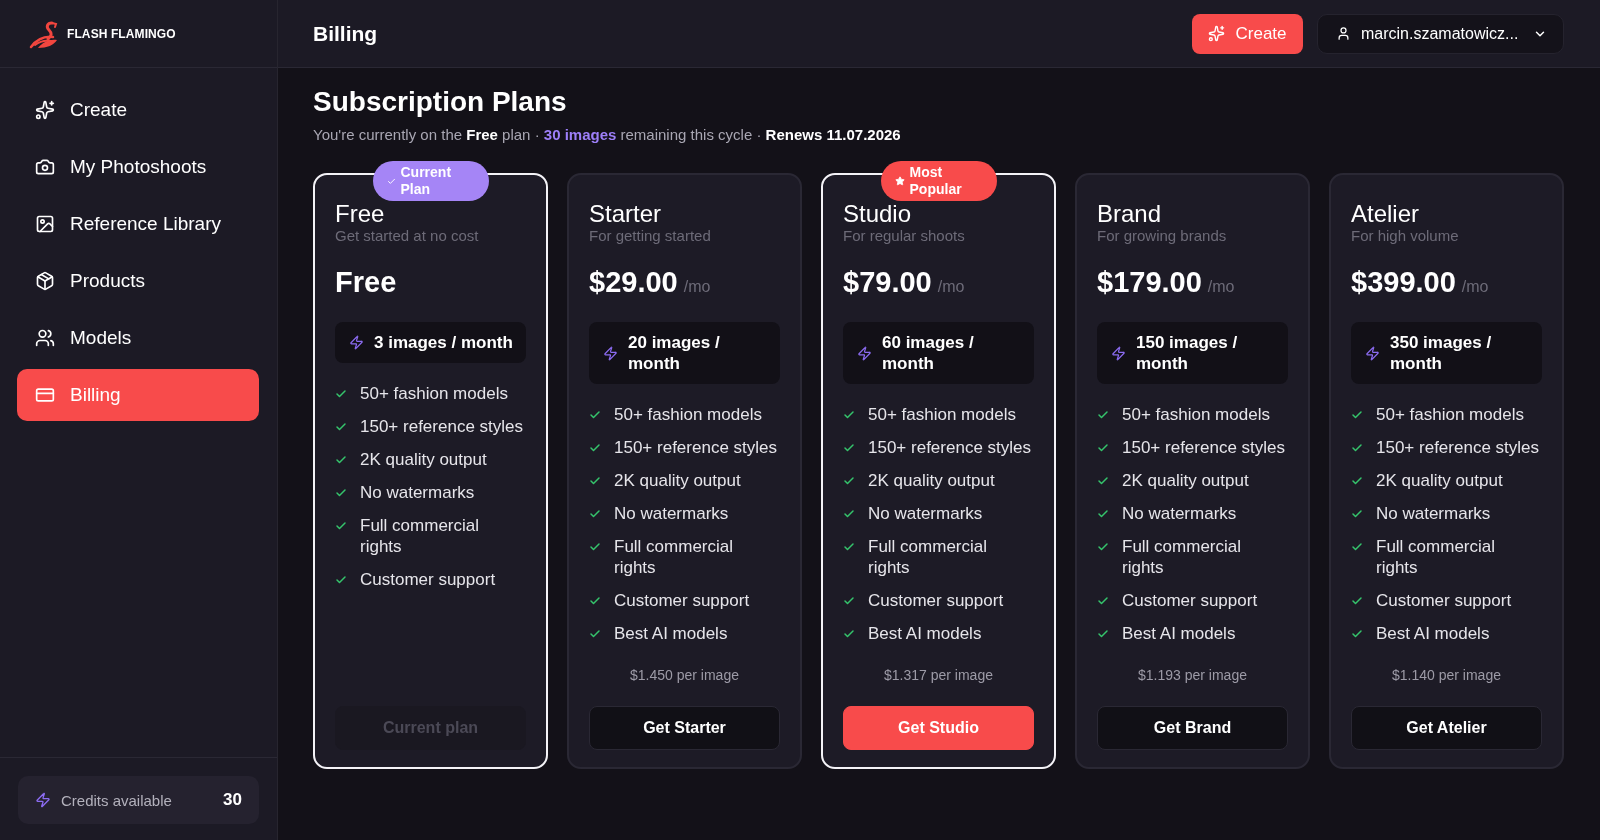  What do you see at coordinates (650, 236) in the screenshot?
I see `plan-description: For getting started` at bounding box center [650, 236].